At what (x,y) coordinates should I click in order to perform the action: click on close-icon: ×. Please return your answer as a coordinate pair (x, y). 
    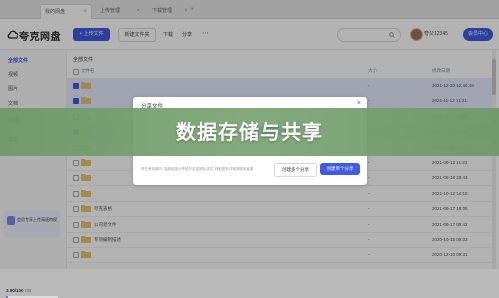
    Looking at the image, I should click on (359, 104).